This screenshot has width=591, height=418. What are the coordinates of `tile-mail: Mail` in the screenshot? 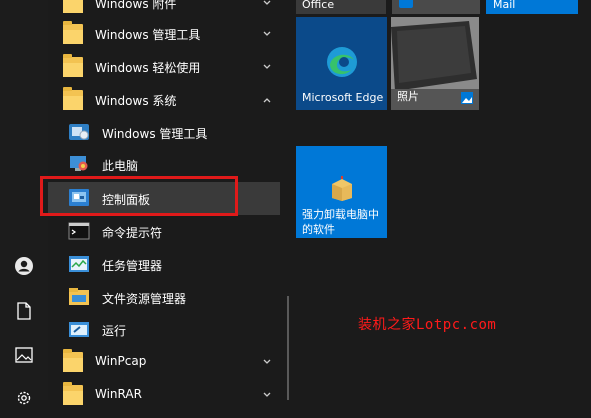 It's located at (532, 7).